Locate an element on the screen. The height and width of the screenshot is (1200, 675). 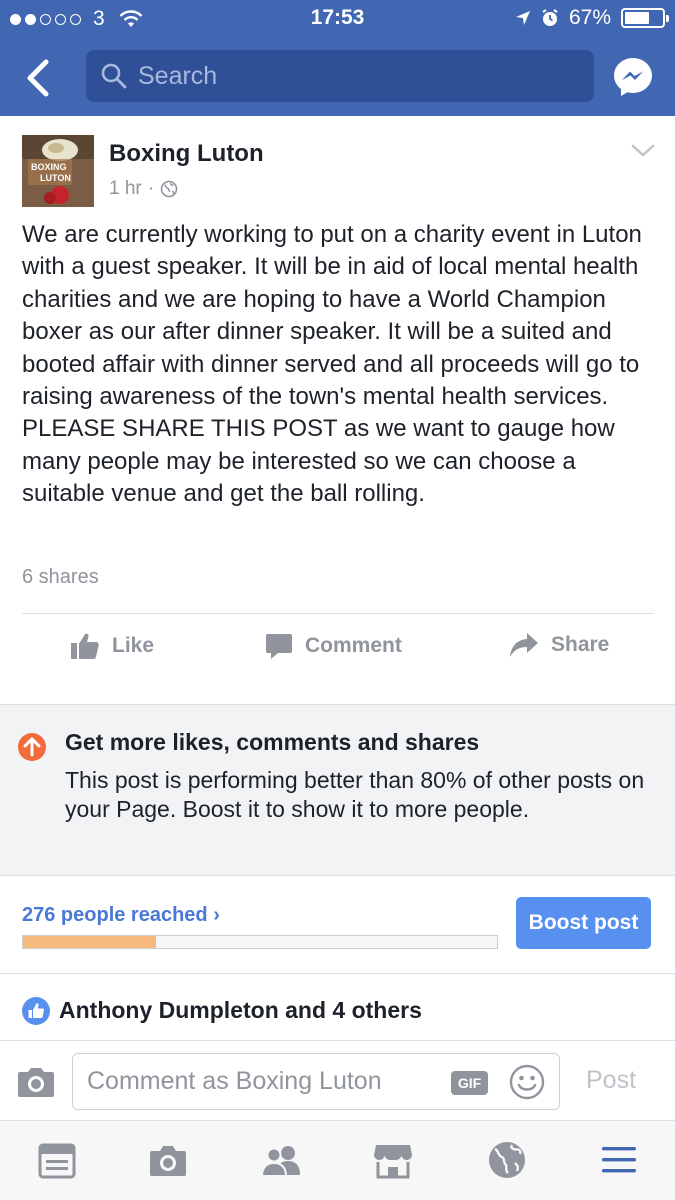
avatar-logo: BOXING LUTON is located at coordinates (58, 171).